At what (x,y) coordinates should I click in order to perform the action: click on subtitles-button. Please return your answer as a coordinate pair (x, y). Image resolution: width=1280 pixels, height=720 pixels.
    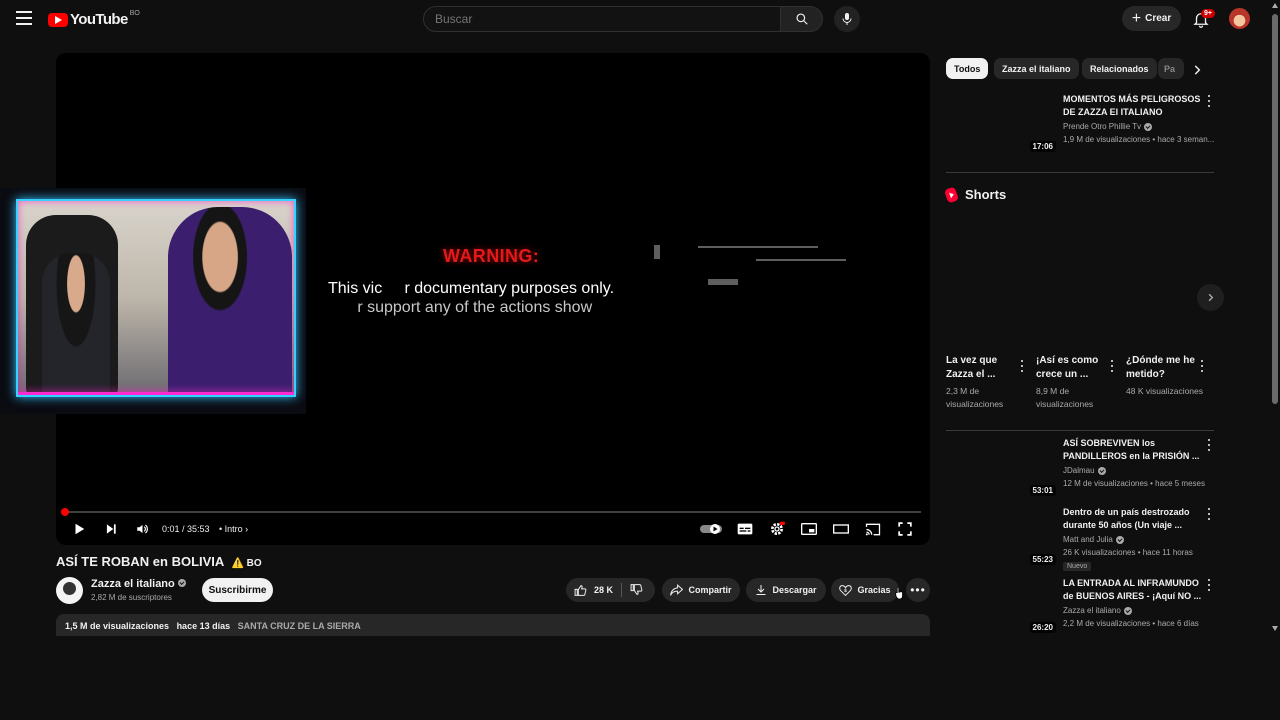
    Looking at the image, I should click on (745, 529).